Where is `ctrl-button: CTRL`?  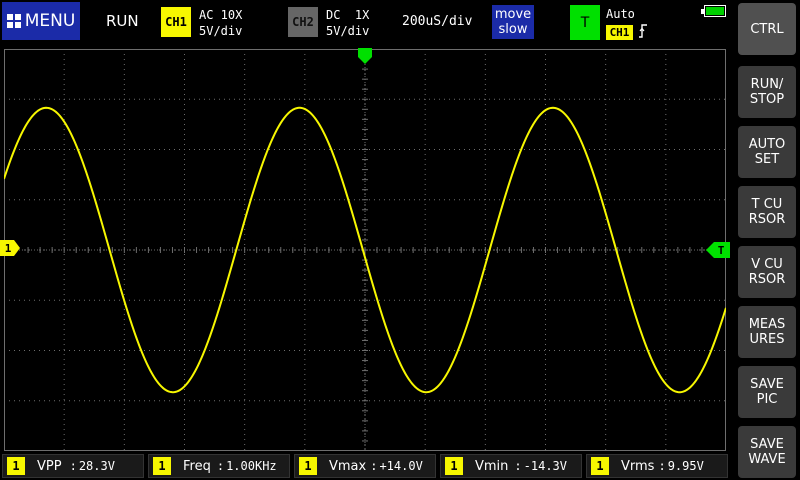
ctrl-button: CTRL is located at coordinates (767, 29).